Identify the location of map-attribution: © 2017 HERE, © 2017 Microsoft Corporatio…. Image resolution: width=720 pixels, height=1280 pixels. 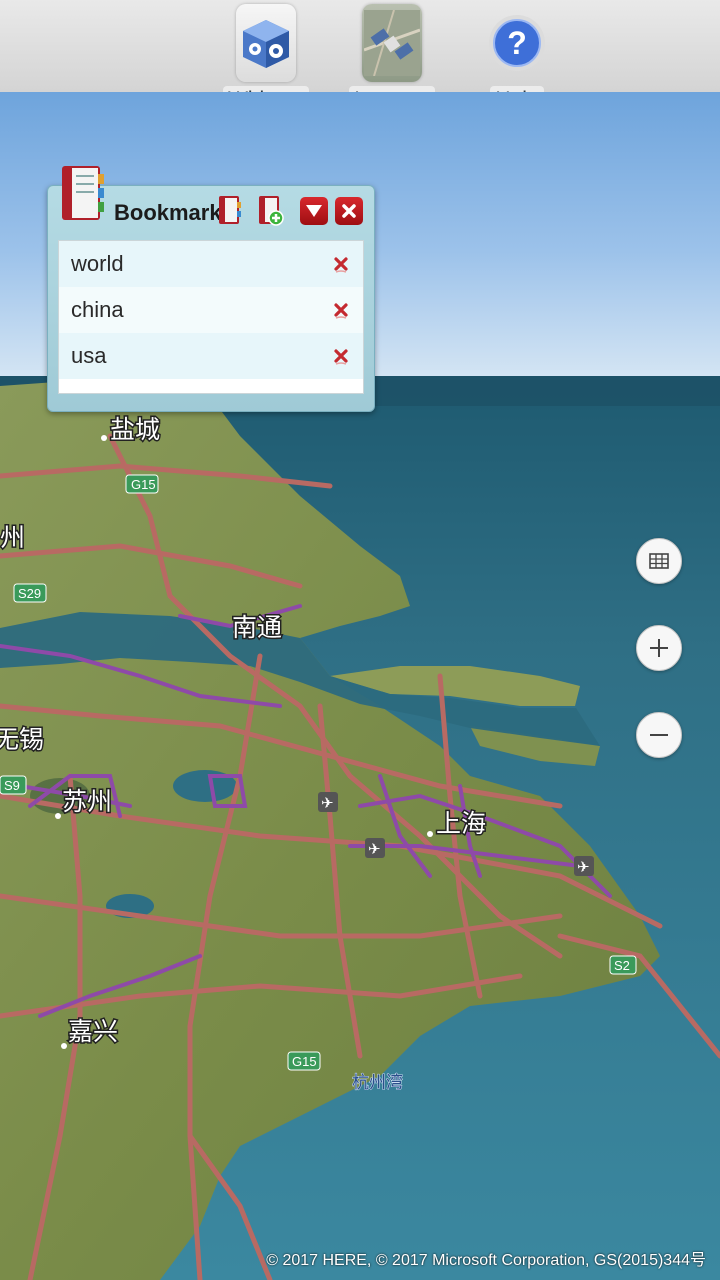
(486, 1260).